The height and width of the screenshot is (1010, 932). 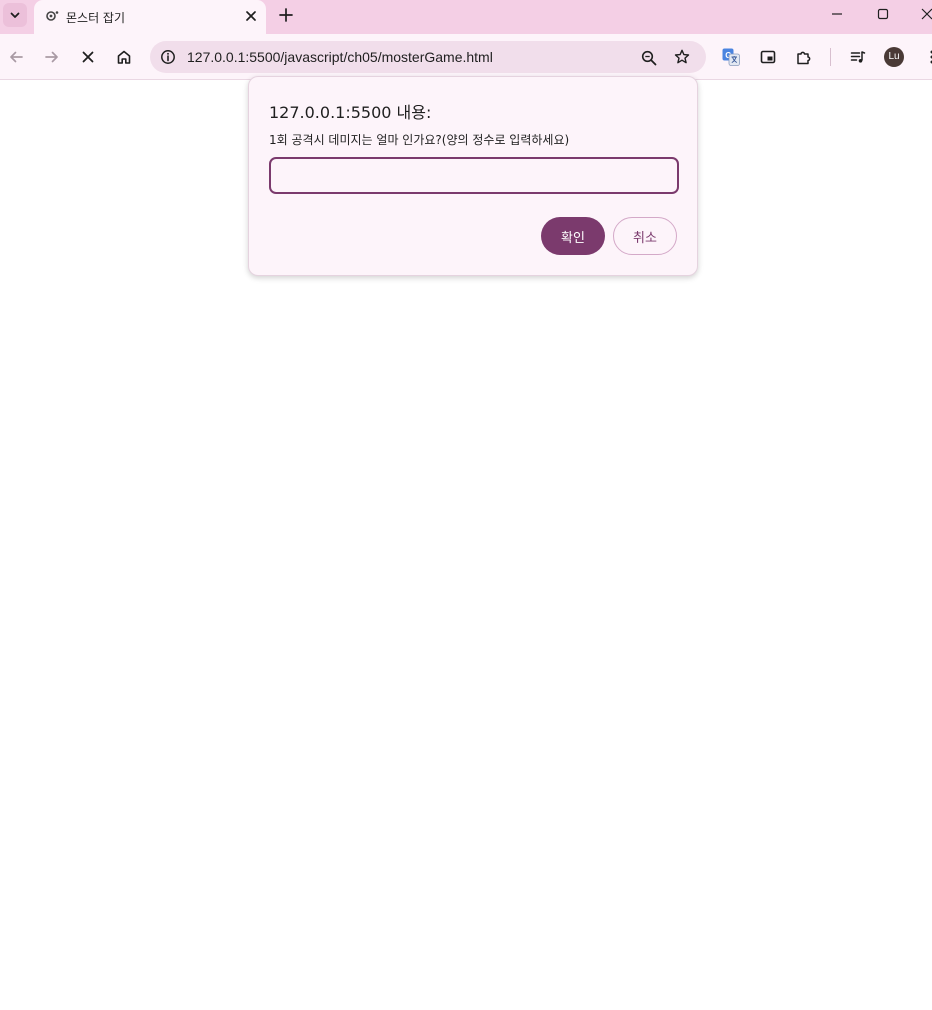 I want to click on home-icon, so click(x=124, y=57).